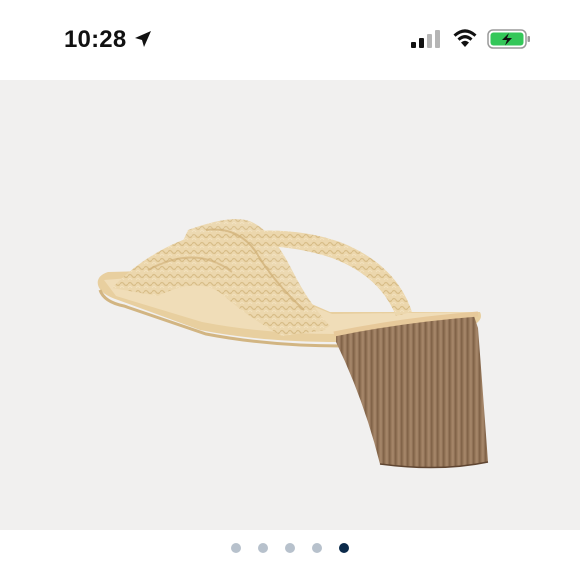  What do you see at coordinates (344, 548) in the screenshot?
I see `carousel-dot-active` at bounding box center [344, 548].